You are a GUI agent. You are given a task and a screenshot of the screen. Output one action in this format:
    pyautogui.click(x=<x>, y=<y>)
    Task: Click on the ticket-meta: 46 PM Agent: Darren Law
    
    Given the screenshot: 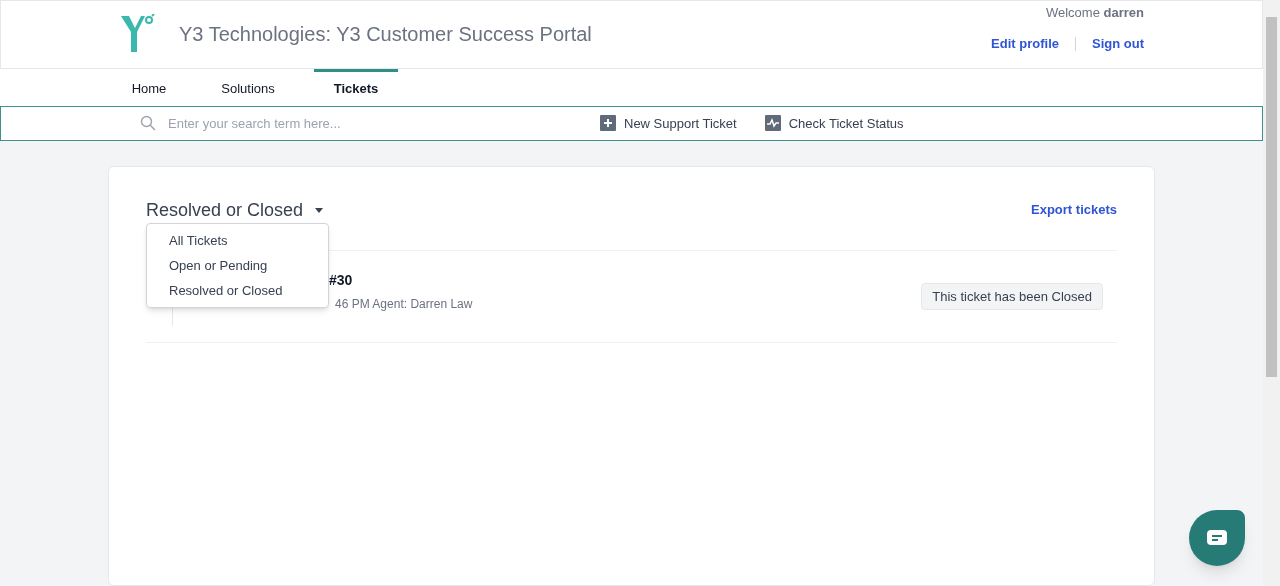 What is the action you would take?
    pyautogui.click(x=404, y=304)
    